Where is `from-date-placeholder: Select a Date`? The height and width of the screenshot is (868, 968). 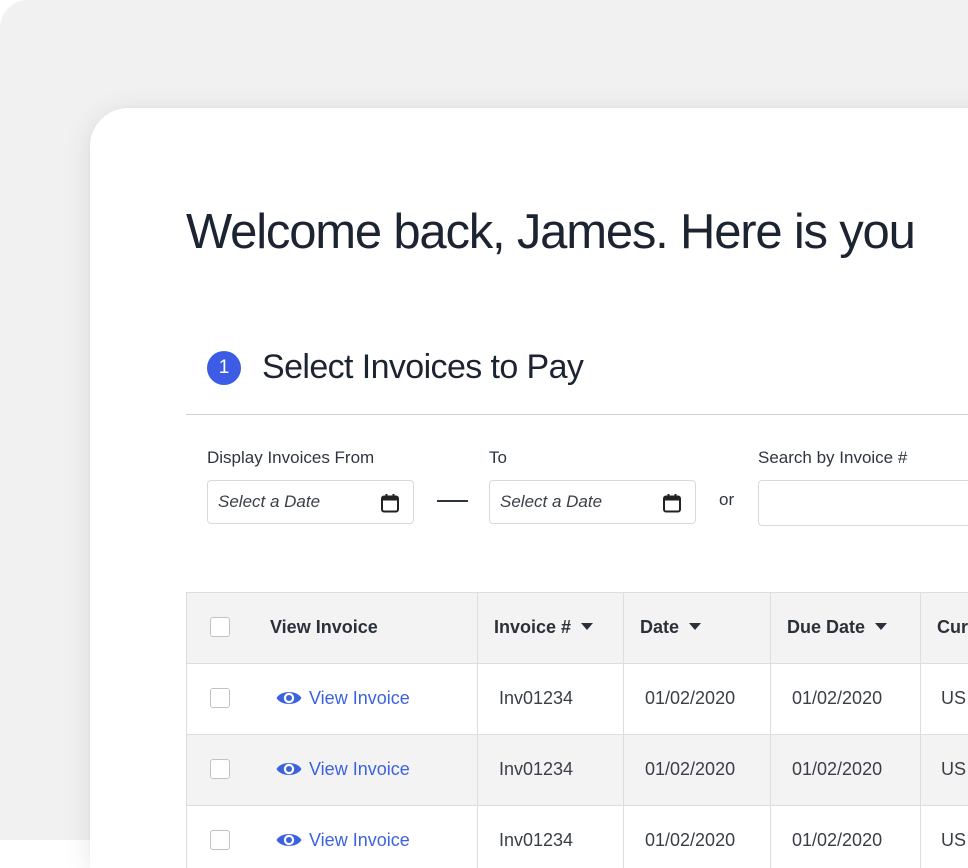
from-date-placeholder: Select a Date is located at coordinates (269, 501).